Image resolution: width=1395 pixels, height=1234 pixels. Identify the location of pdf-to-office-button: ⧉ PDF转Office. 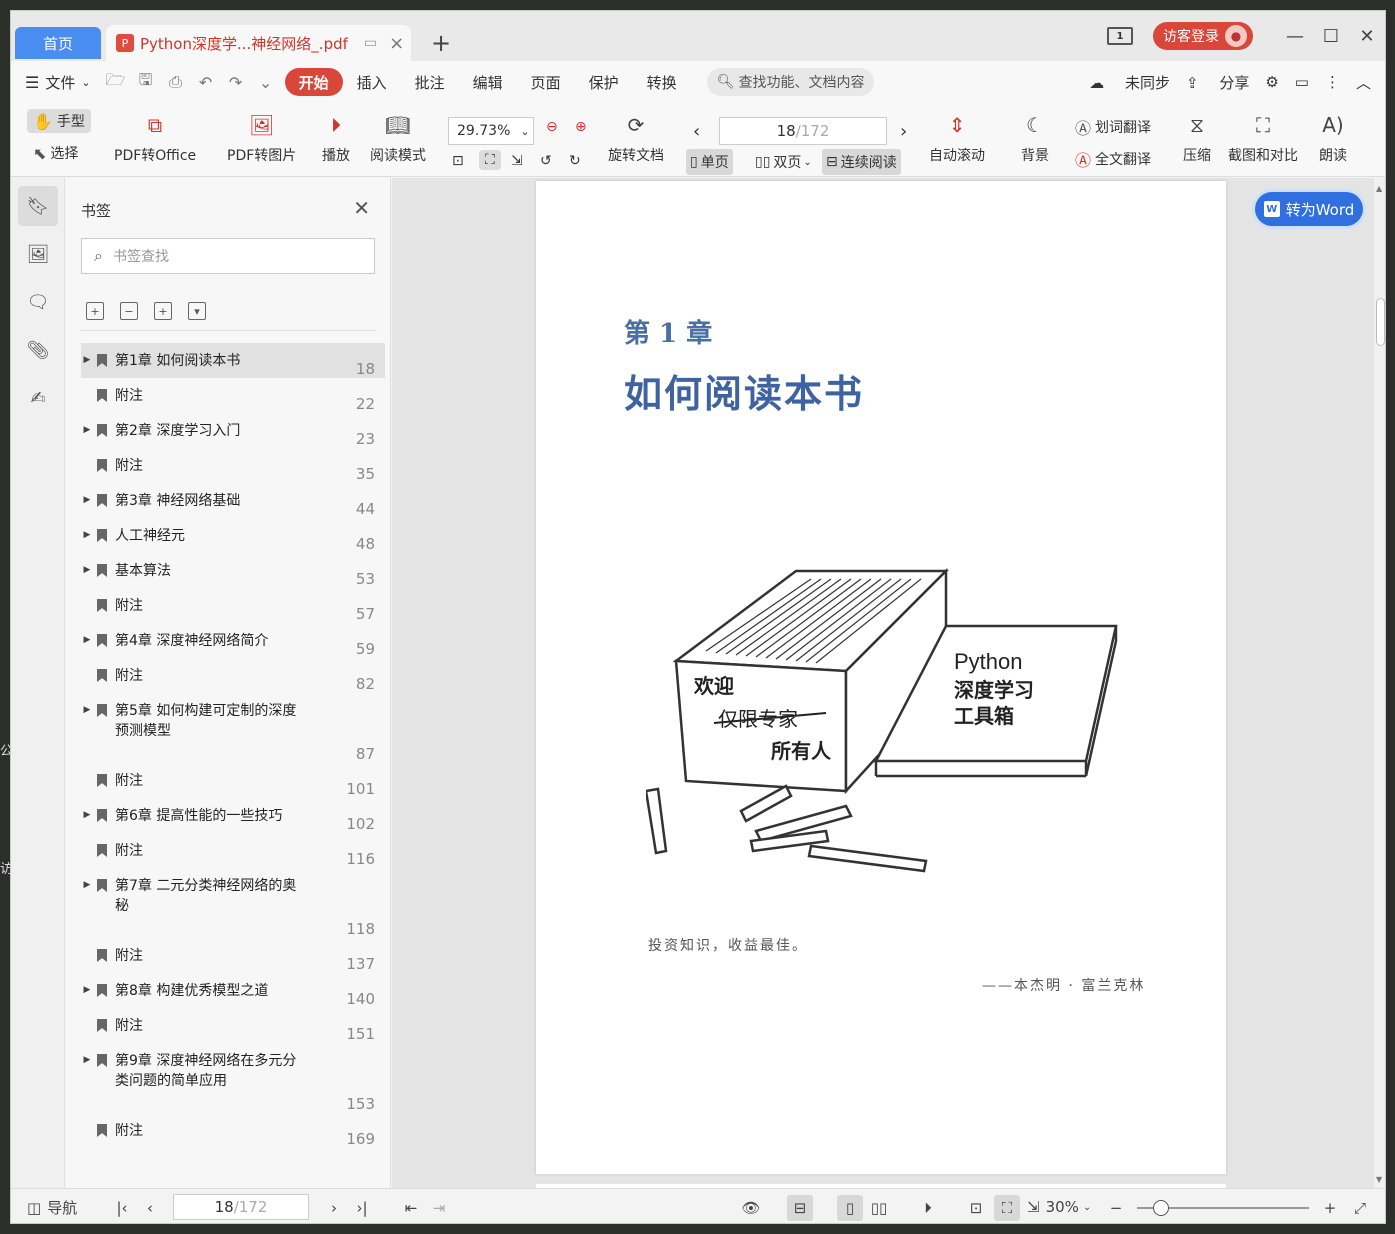
(155, 138).